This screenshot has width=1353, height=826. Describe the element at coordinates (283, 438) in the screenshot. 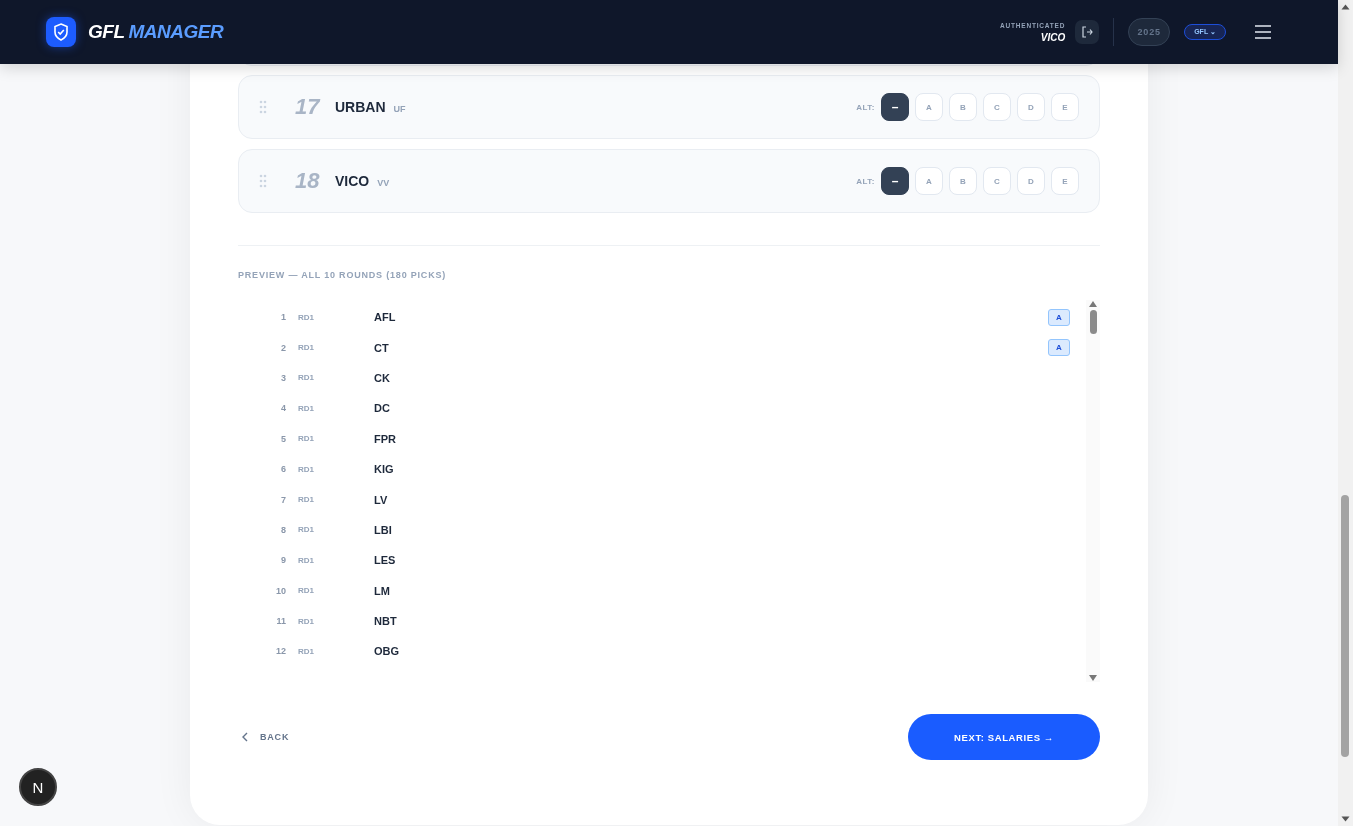

I see `pick-number: 5` at that location.